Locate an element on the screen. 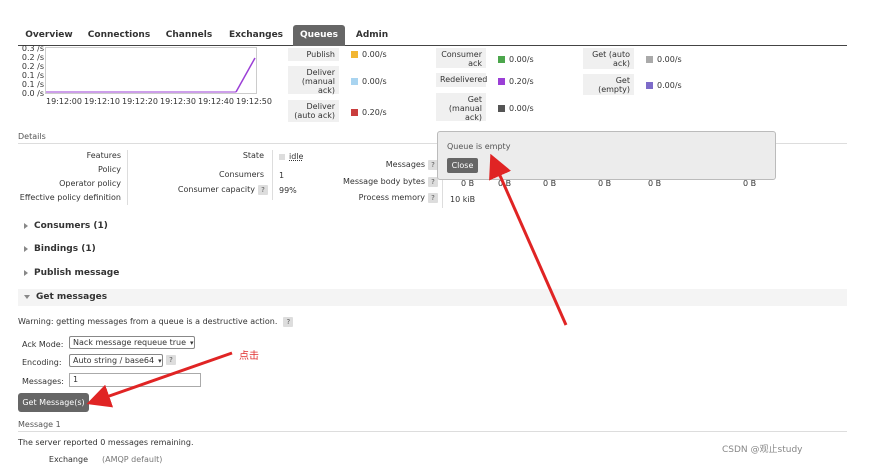  rate-label-publish: Publish is located at coordinates (313, 54).